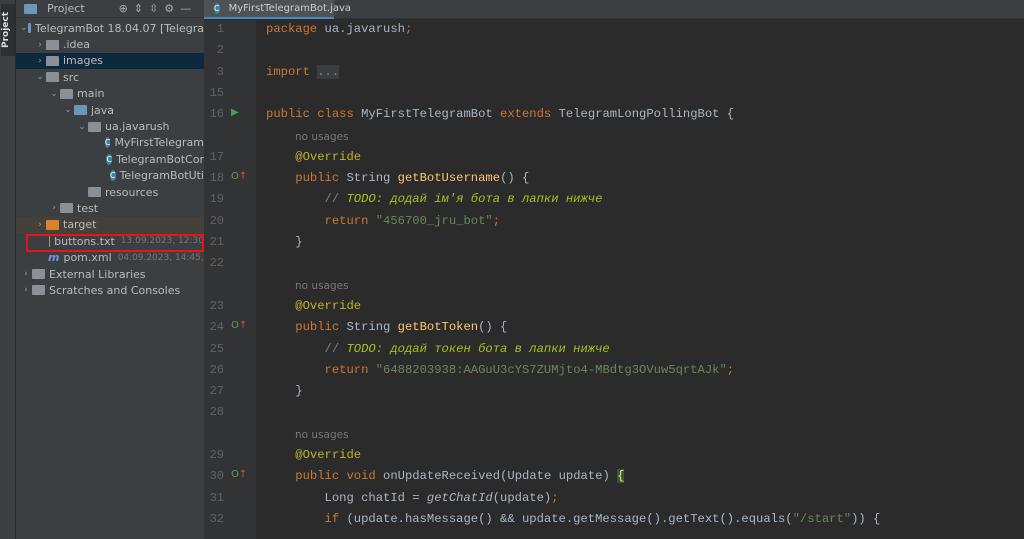 Image resolution: width=1024 pixels, height=539 pixels. I want to click on line-number: 26, so click(216, 369).